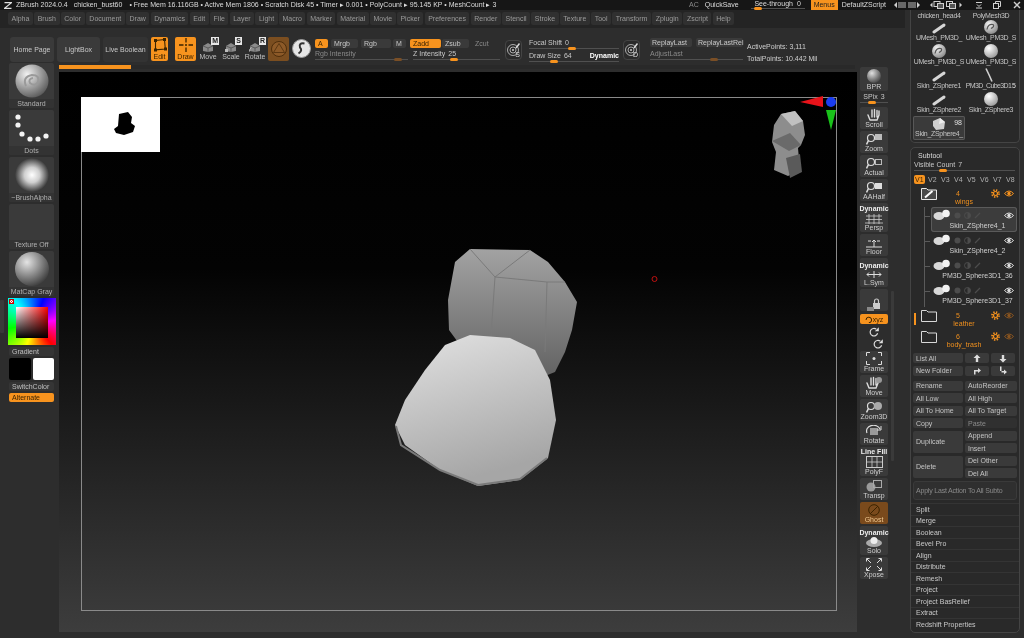 This screenshot has height=638, width=1024. Describe the element at coordinates (804, 137) in the screenshot. I see `navigation-gizmo` at that location.